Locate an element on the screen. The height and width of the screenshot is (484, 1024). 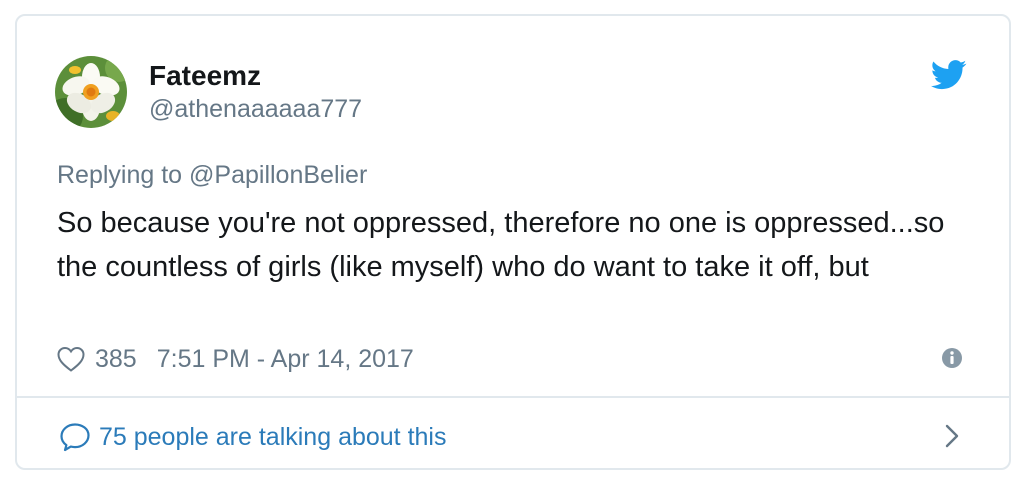
tweet-header: Fateemz @athenaaaaaa777 is located at coordinates (208, 92).